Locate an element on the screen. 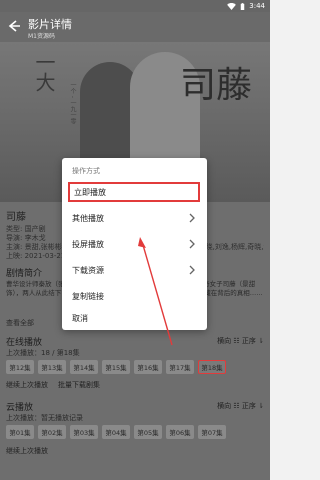 The image size is (320, 480). online-play-title: 在线播放 is located at coordinates (24, 343).